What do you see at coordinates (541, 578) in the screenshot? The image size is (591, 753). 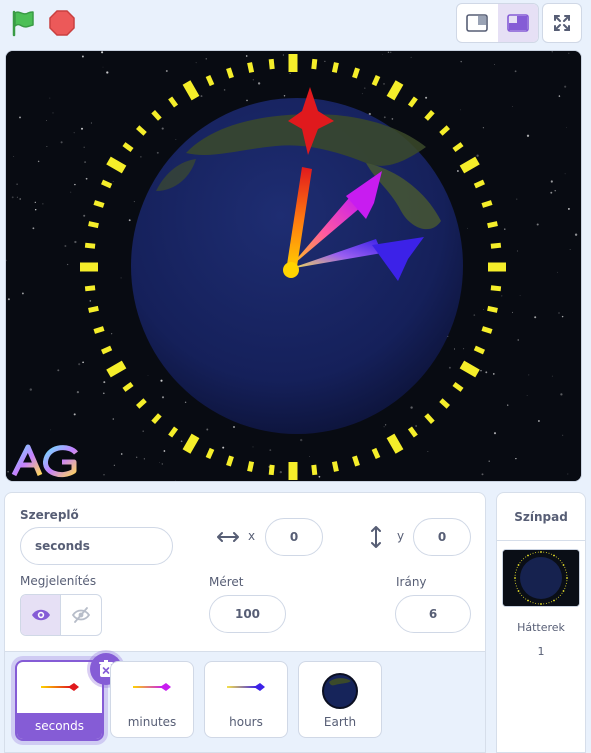 I see `stage-thumbnail` at bounding box center [541, 578].